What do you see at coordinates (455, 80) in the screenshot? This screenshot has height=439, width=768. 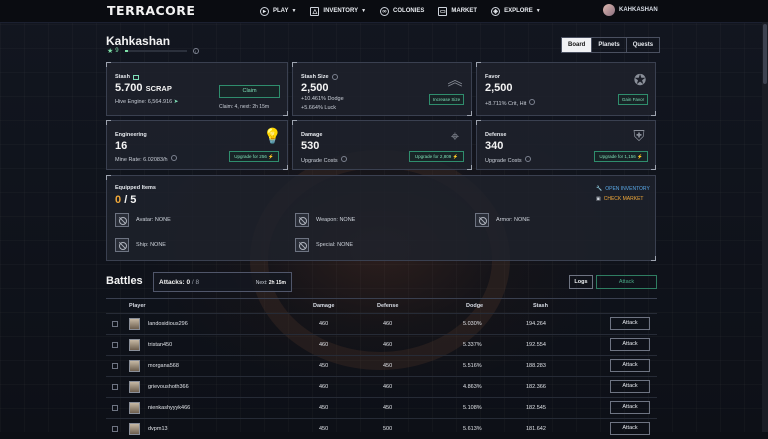 I see `chevron-up-icon: ︽` at bounding box center [455, 80].